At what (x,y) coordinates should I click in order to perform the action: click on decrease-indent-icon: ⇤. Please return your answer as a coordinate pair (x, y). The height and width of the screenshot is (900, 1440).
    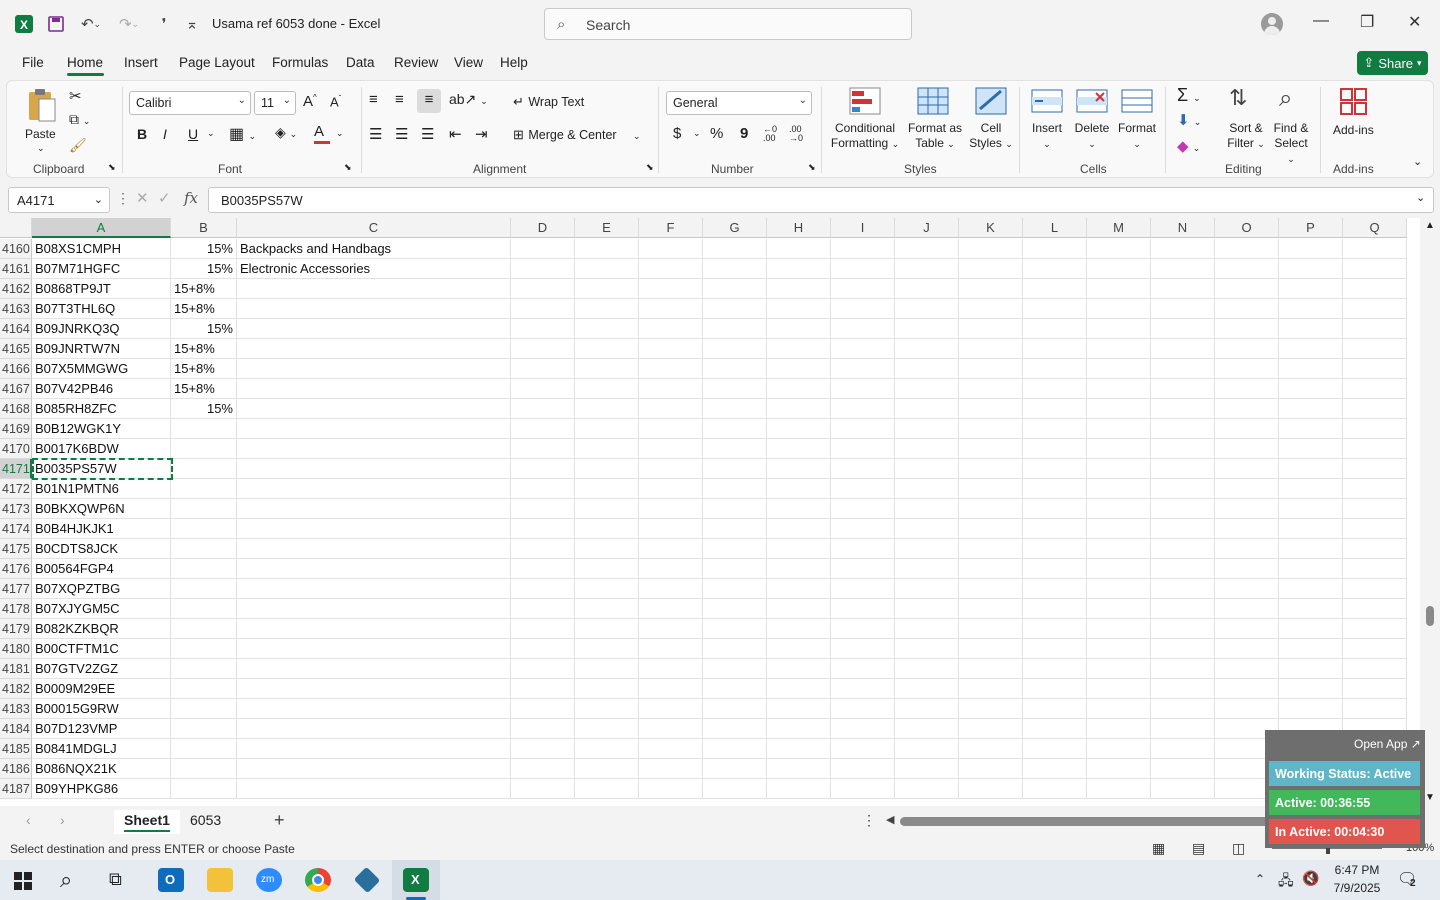
    Looking at the image, I should click on (455, 134).